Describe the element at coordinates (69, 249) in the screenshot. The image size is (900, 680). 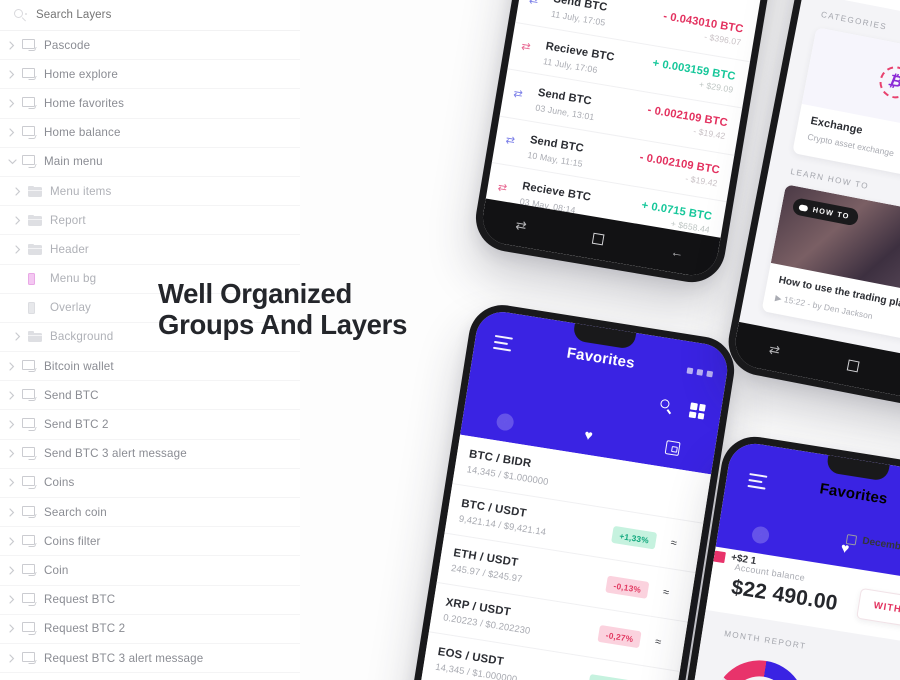
I see `layer-label: Header` at that location.